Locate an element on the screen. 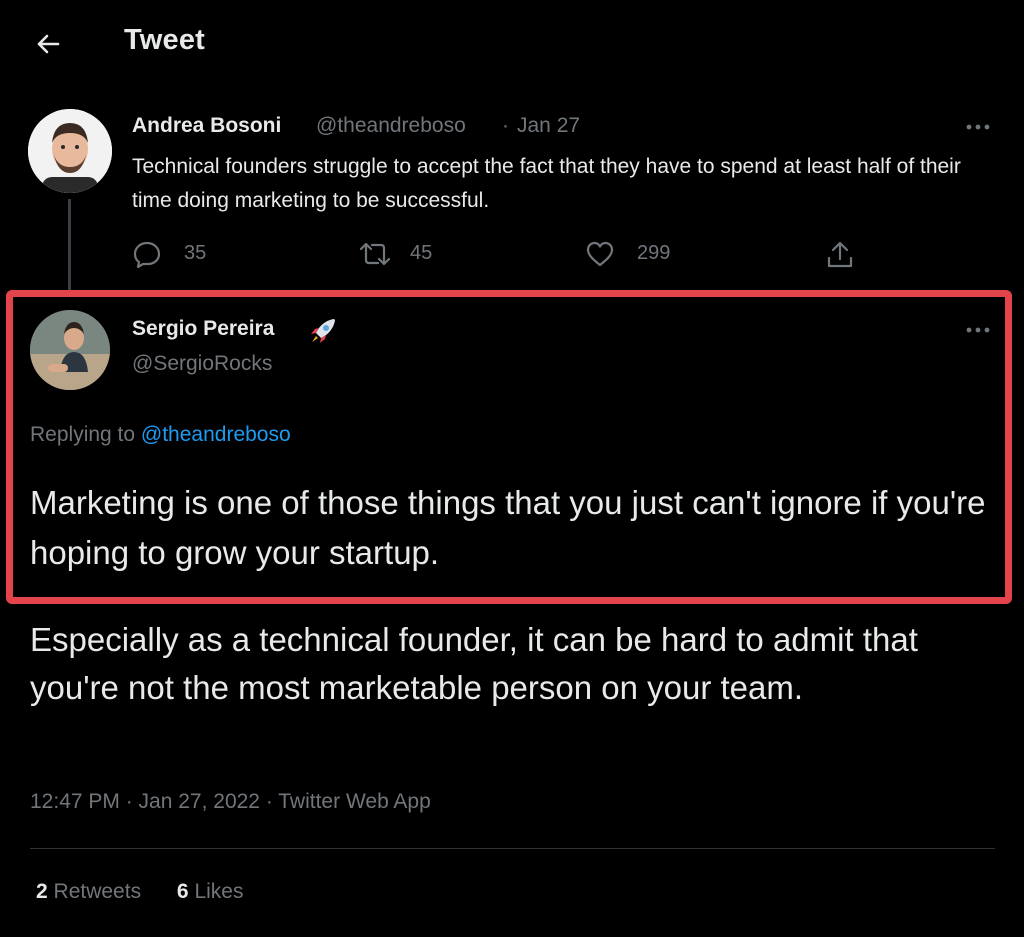 Image resolution: width=1024 pixels, height=937 pixels. heart-icon is located at coordinates (600, 254).